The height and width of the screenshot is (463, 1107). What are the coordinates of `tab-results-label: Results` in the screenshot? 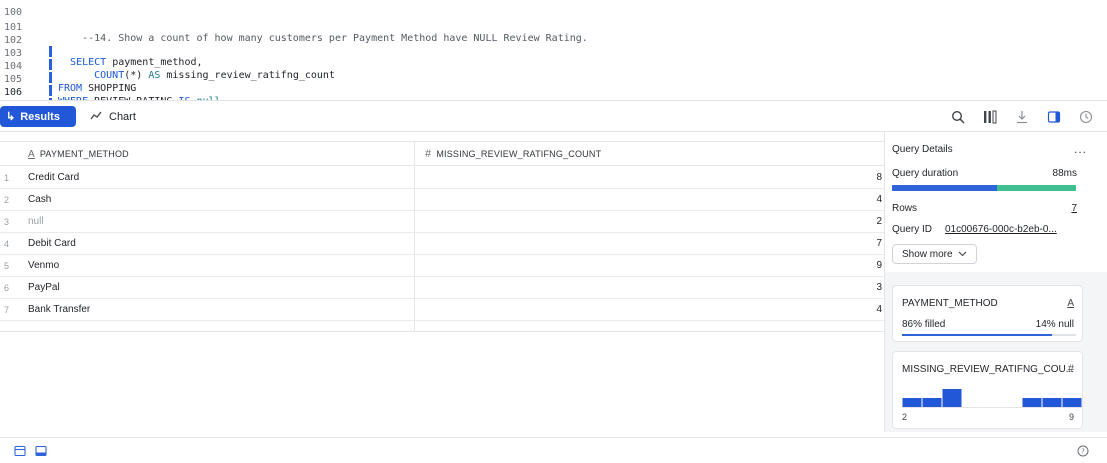 It's located at (40, 116).